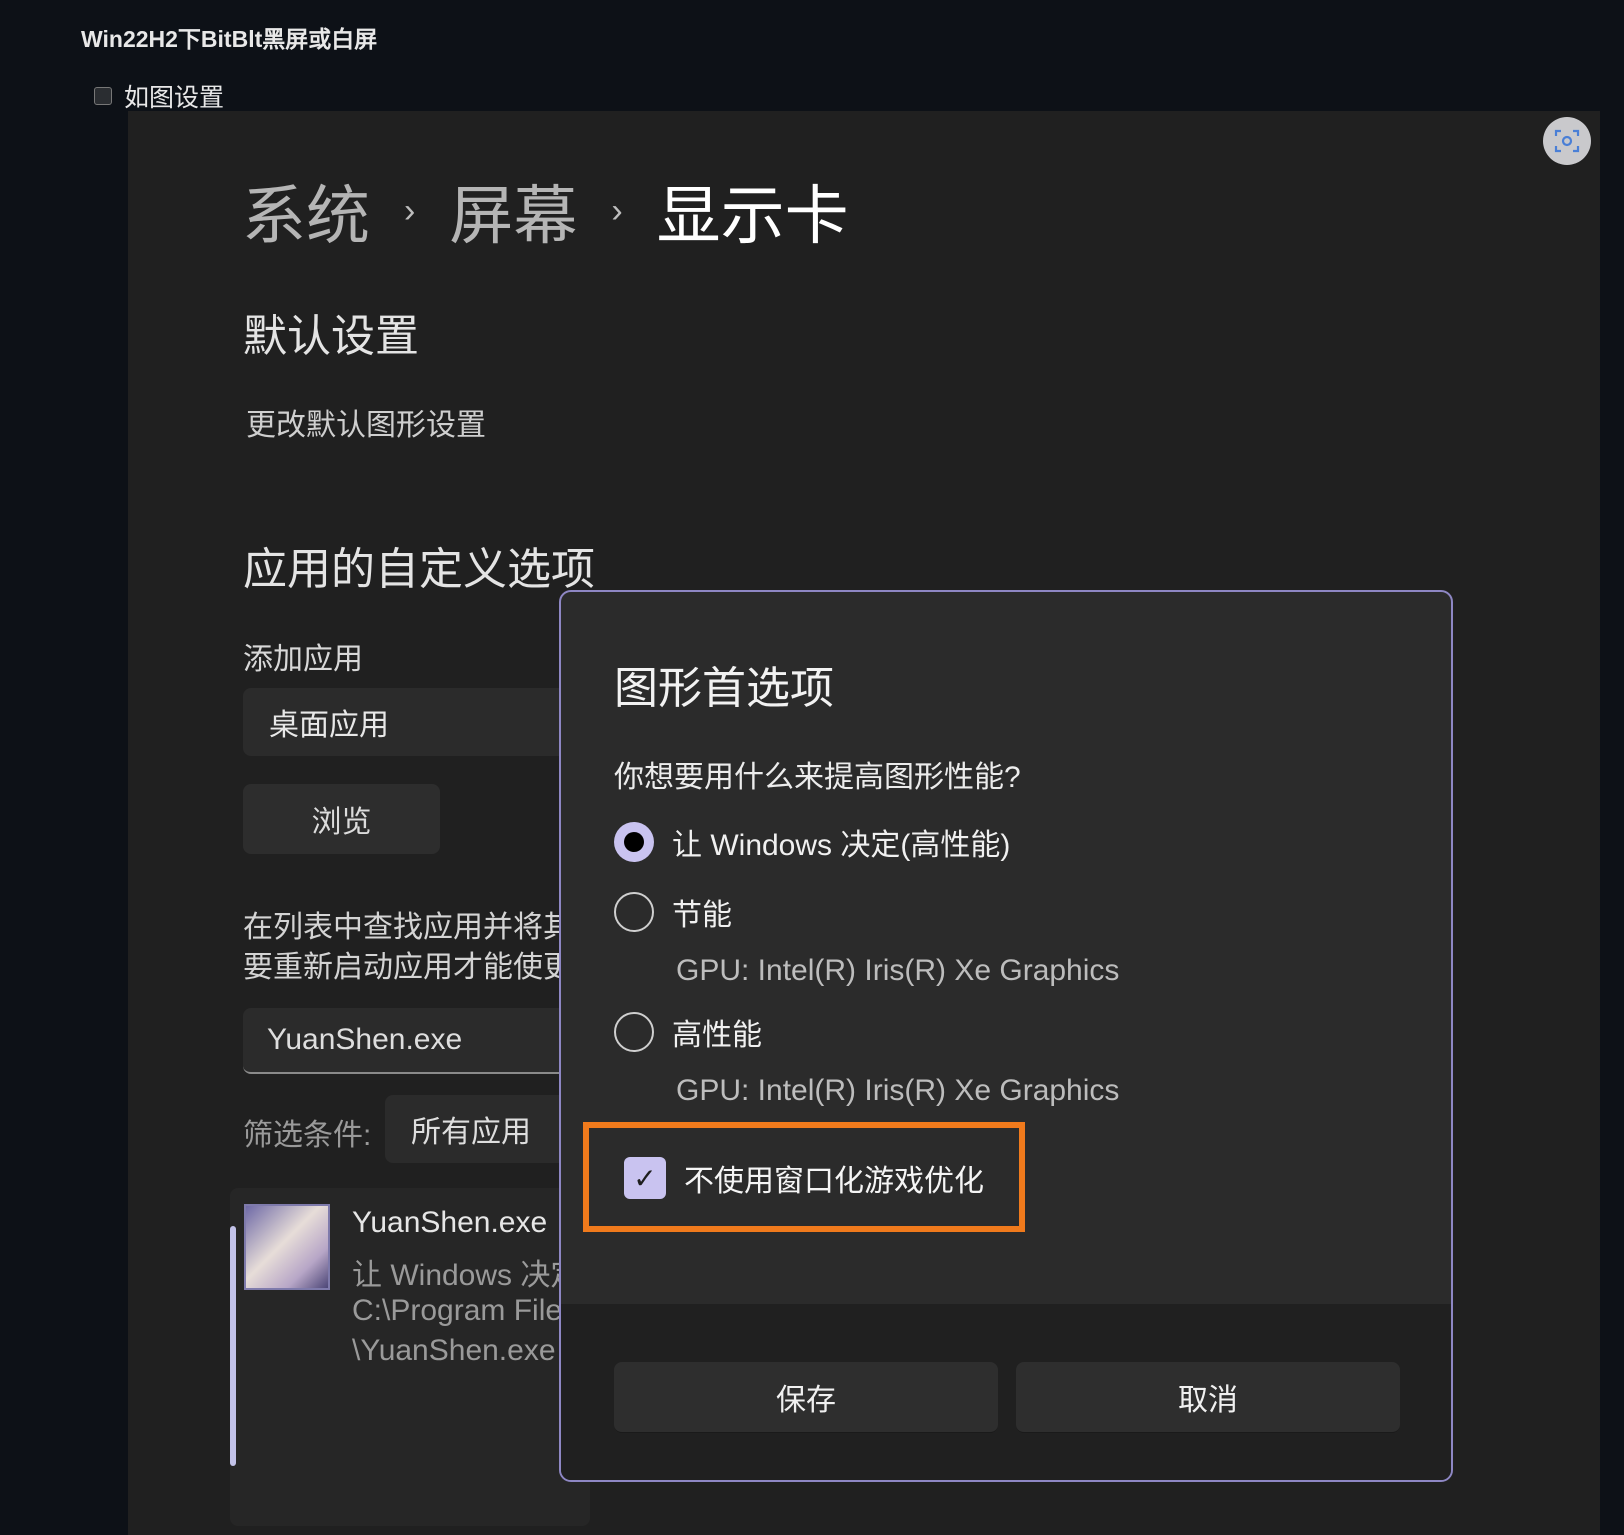 This screenshot has width=1624, height=1535. I want to click on task-list-item: 如图设置, so click(159, 96).